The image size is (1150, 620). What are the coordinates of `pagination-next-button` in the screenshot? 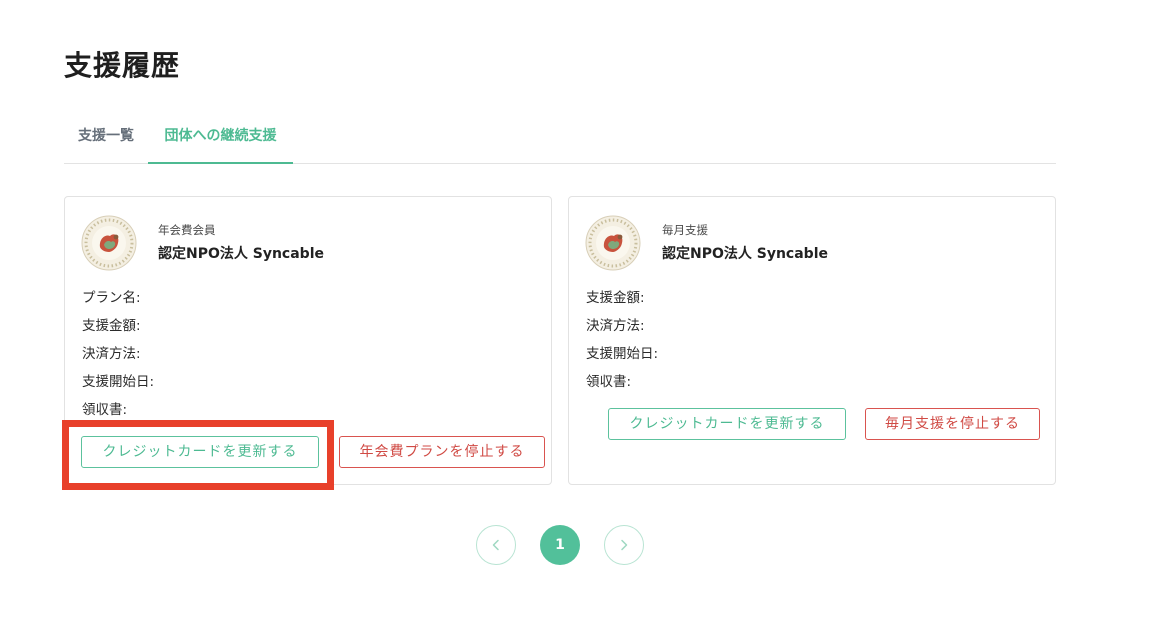 It's located at (624, 545).